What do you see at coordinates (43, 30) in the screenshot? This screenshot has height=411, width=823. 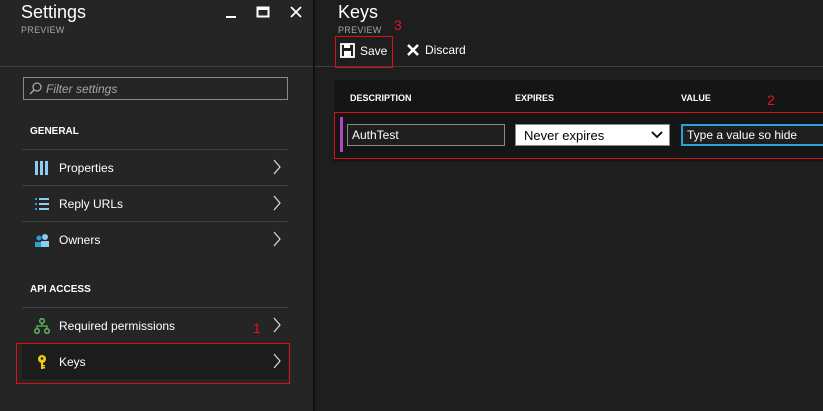 I see `settings-subtitle: PREVIEW` at bounding box center [43, 30].